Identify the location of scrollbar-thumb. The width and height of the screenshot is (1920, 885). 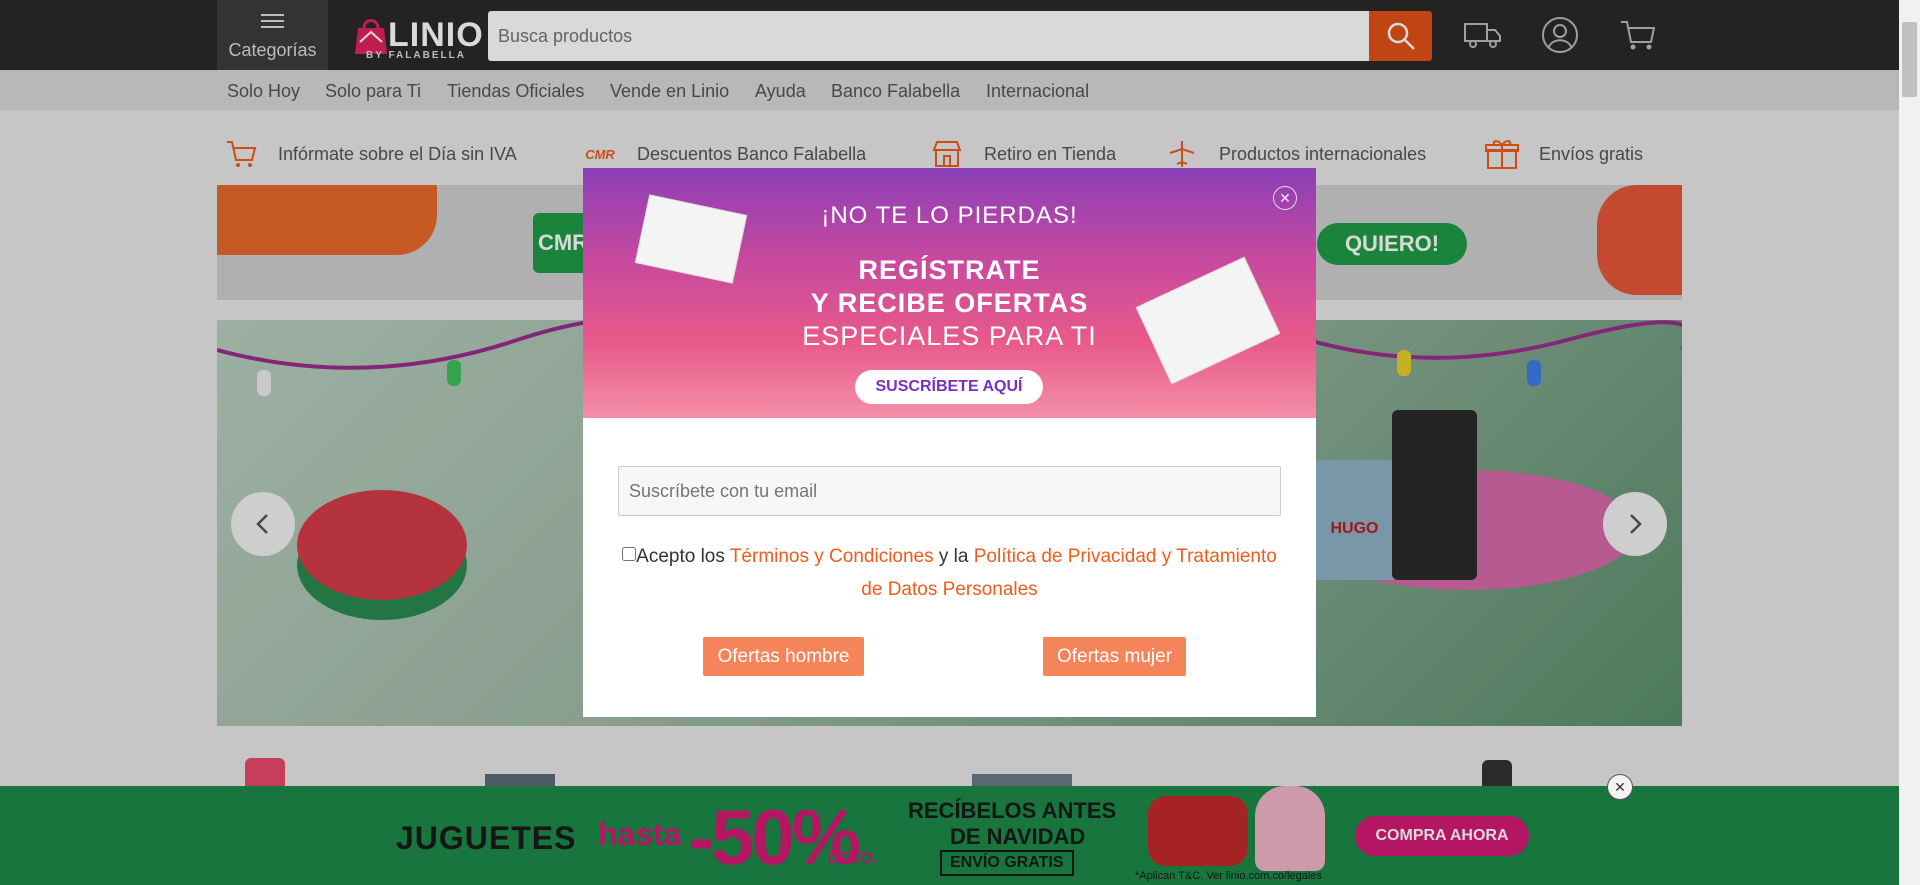
(1909, 59).